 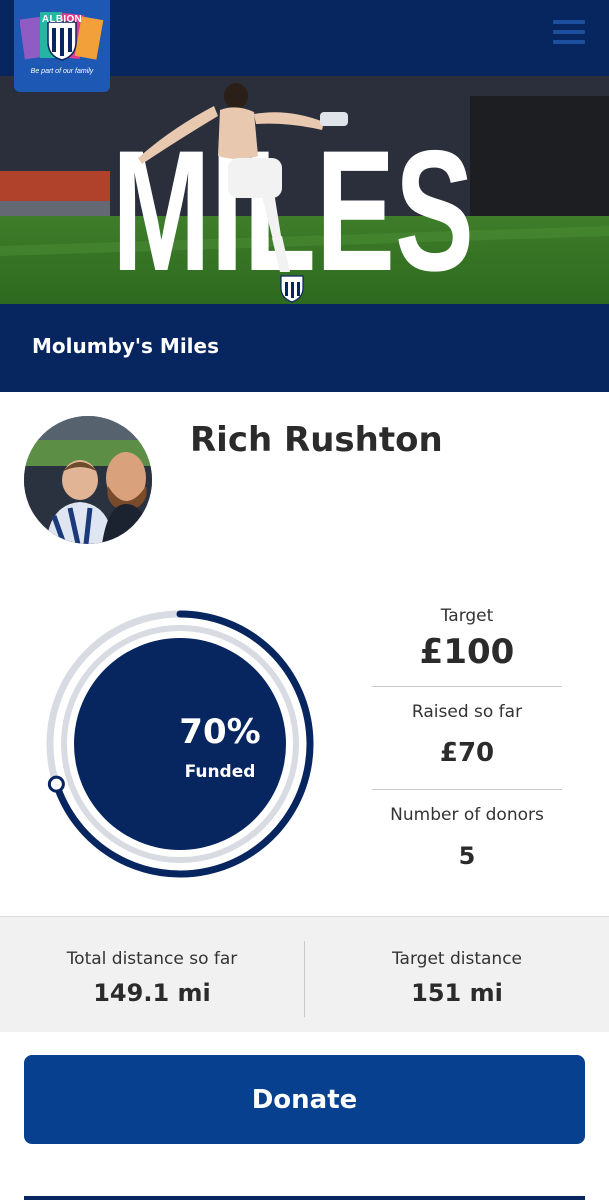 I want to click on target-value: £100, so click(x=467, y=652).